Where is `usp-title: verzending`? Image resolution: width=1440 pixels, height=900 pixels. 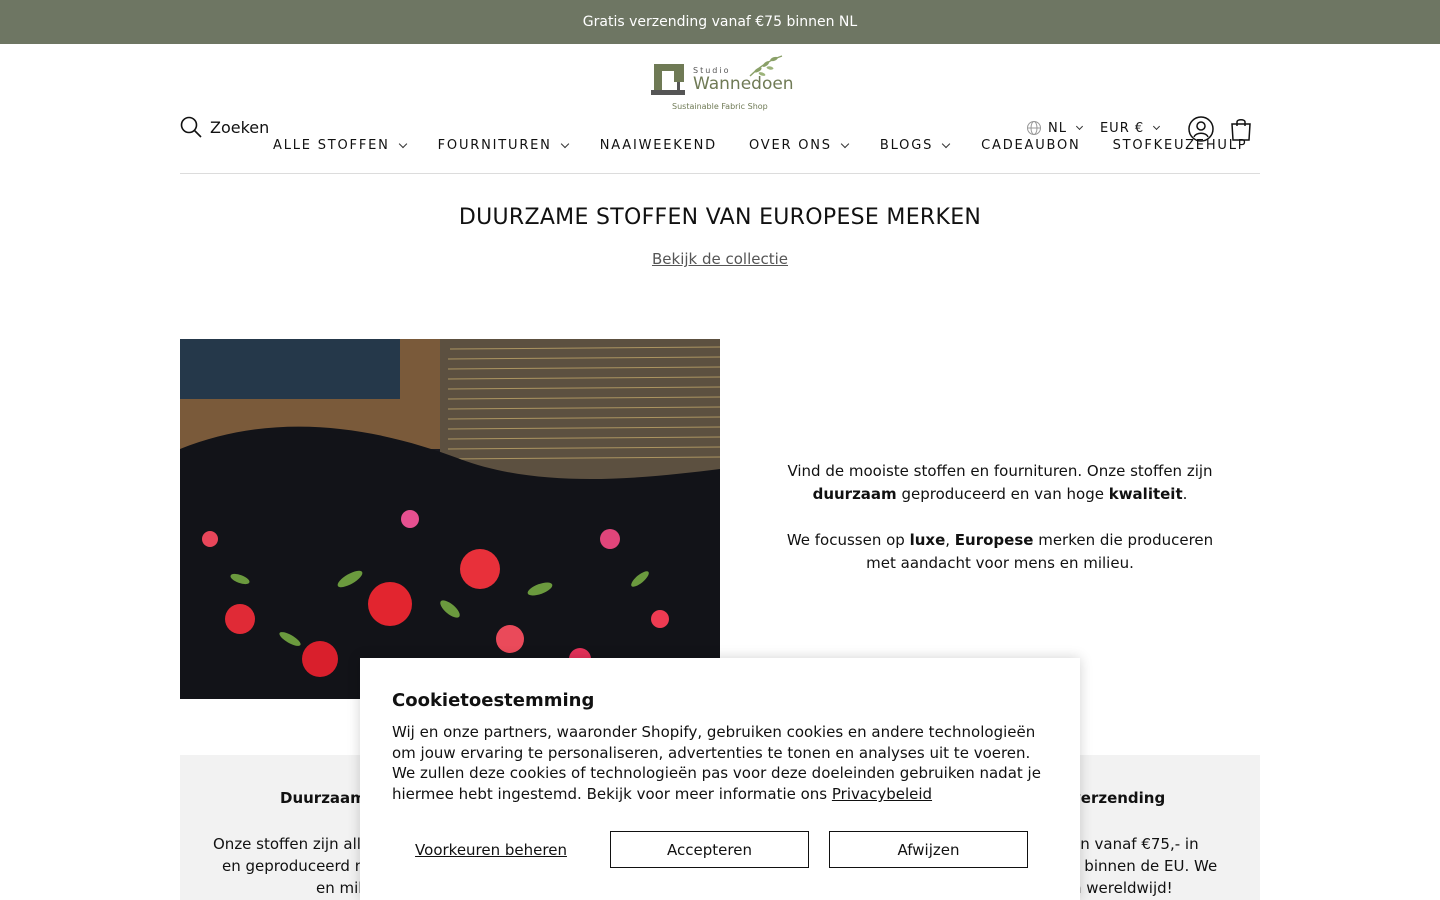
usp-title: verzending is located at coordinates (1118, 798).